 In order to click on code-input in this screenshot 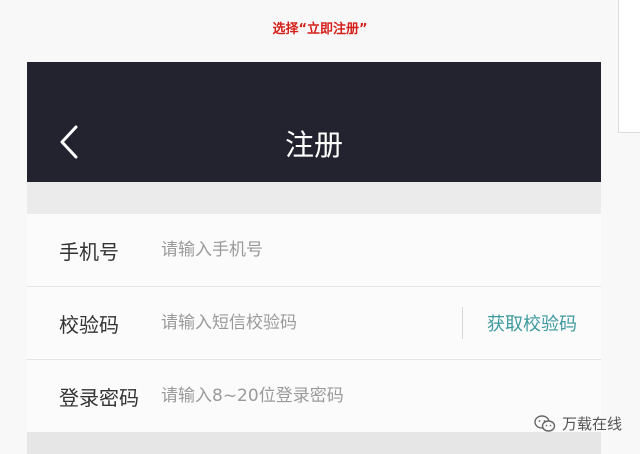, I will do `click(311, 323)`.